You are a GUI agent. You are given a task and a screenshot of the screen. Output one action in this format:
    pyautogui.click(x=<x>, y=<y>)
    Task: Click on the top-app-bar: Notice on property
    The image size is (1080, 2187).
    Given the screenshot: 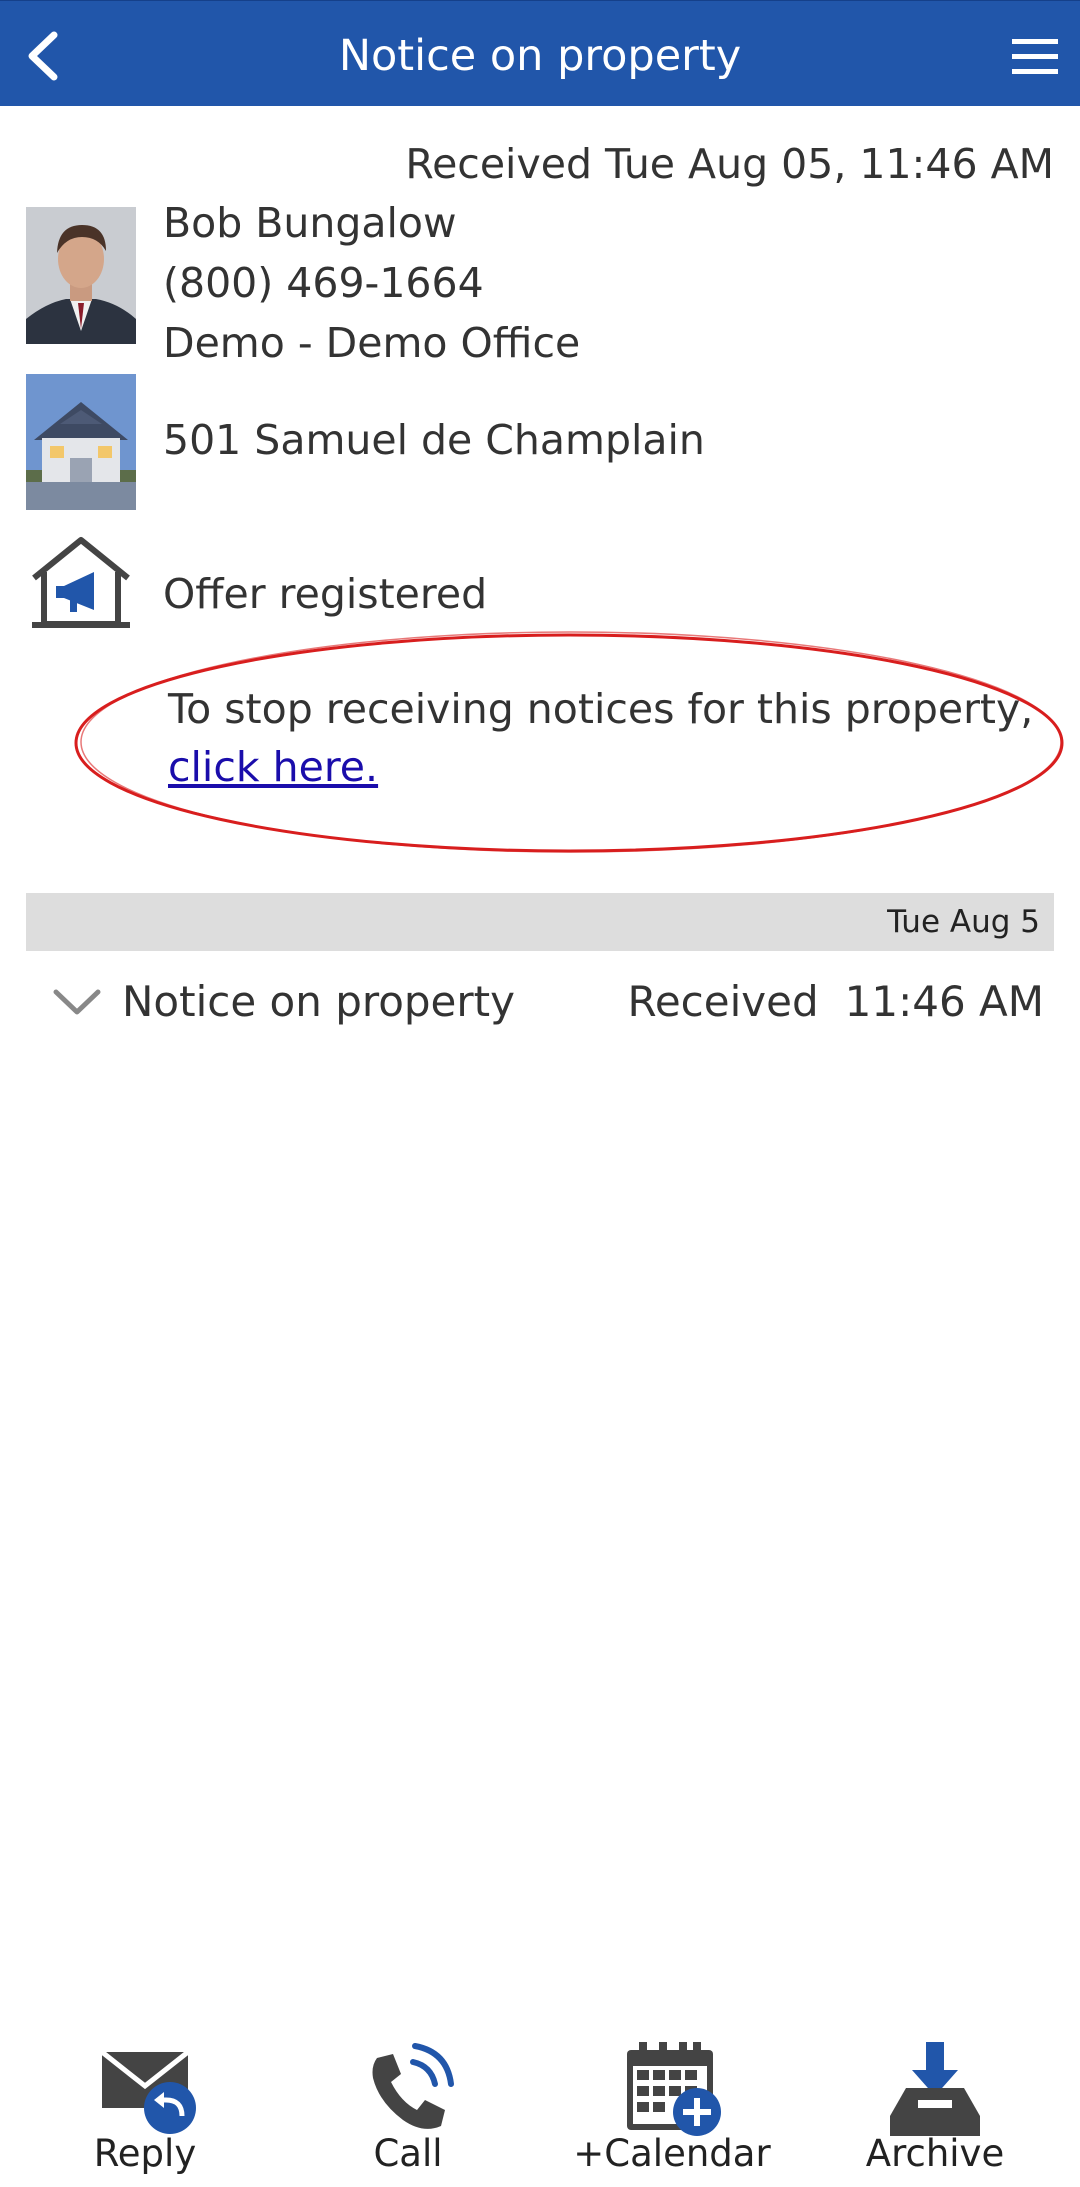 What is the action you would take?
    pyautogui.click(x=540, y=53)
    